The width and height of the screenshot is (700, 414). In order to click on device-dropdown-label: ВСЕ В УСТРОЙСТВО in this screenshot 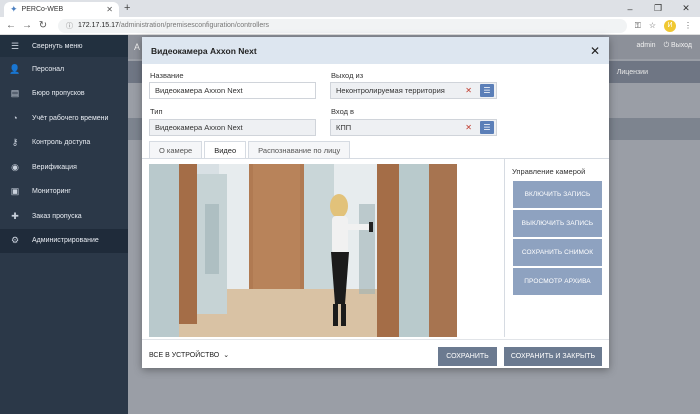, I will do `click(184, 355)`.